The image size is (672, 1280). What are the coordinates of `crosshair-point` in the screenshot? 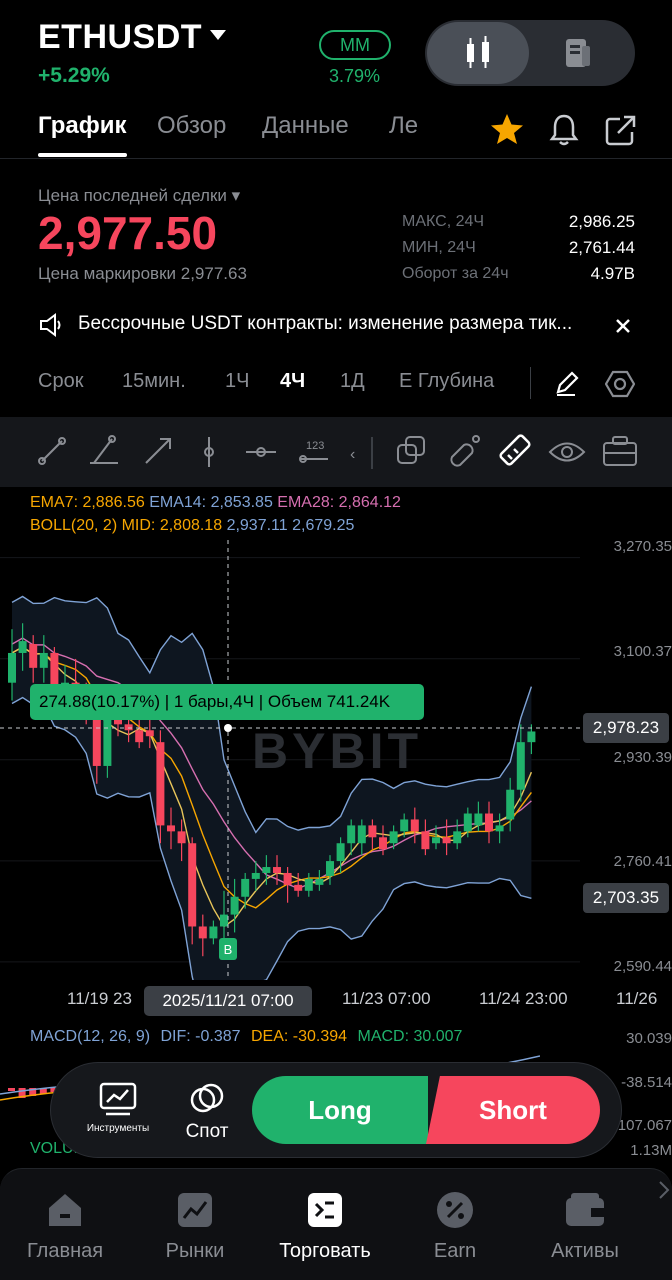 It's located at (228, 728).